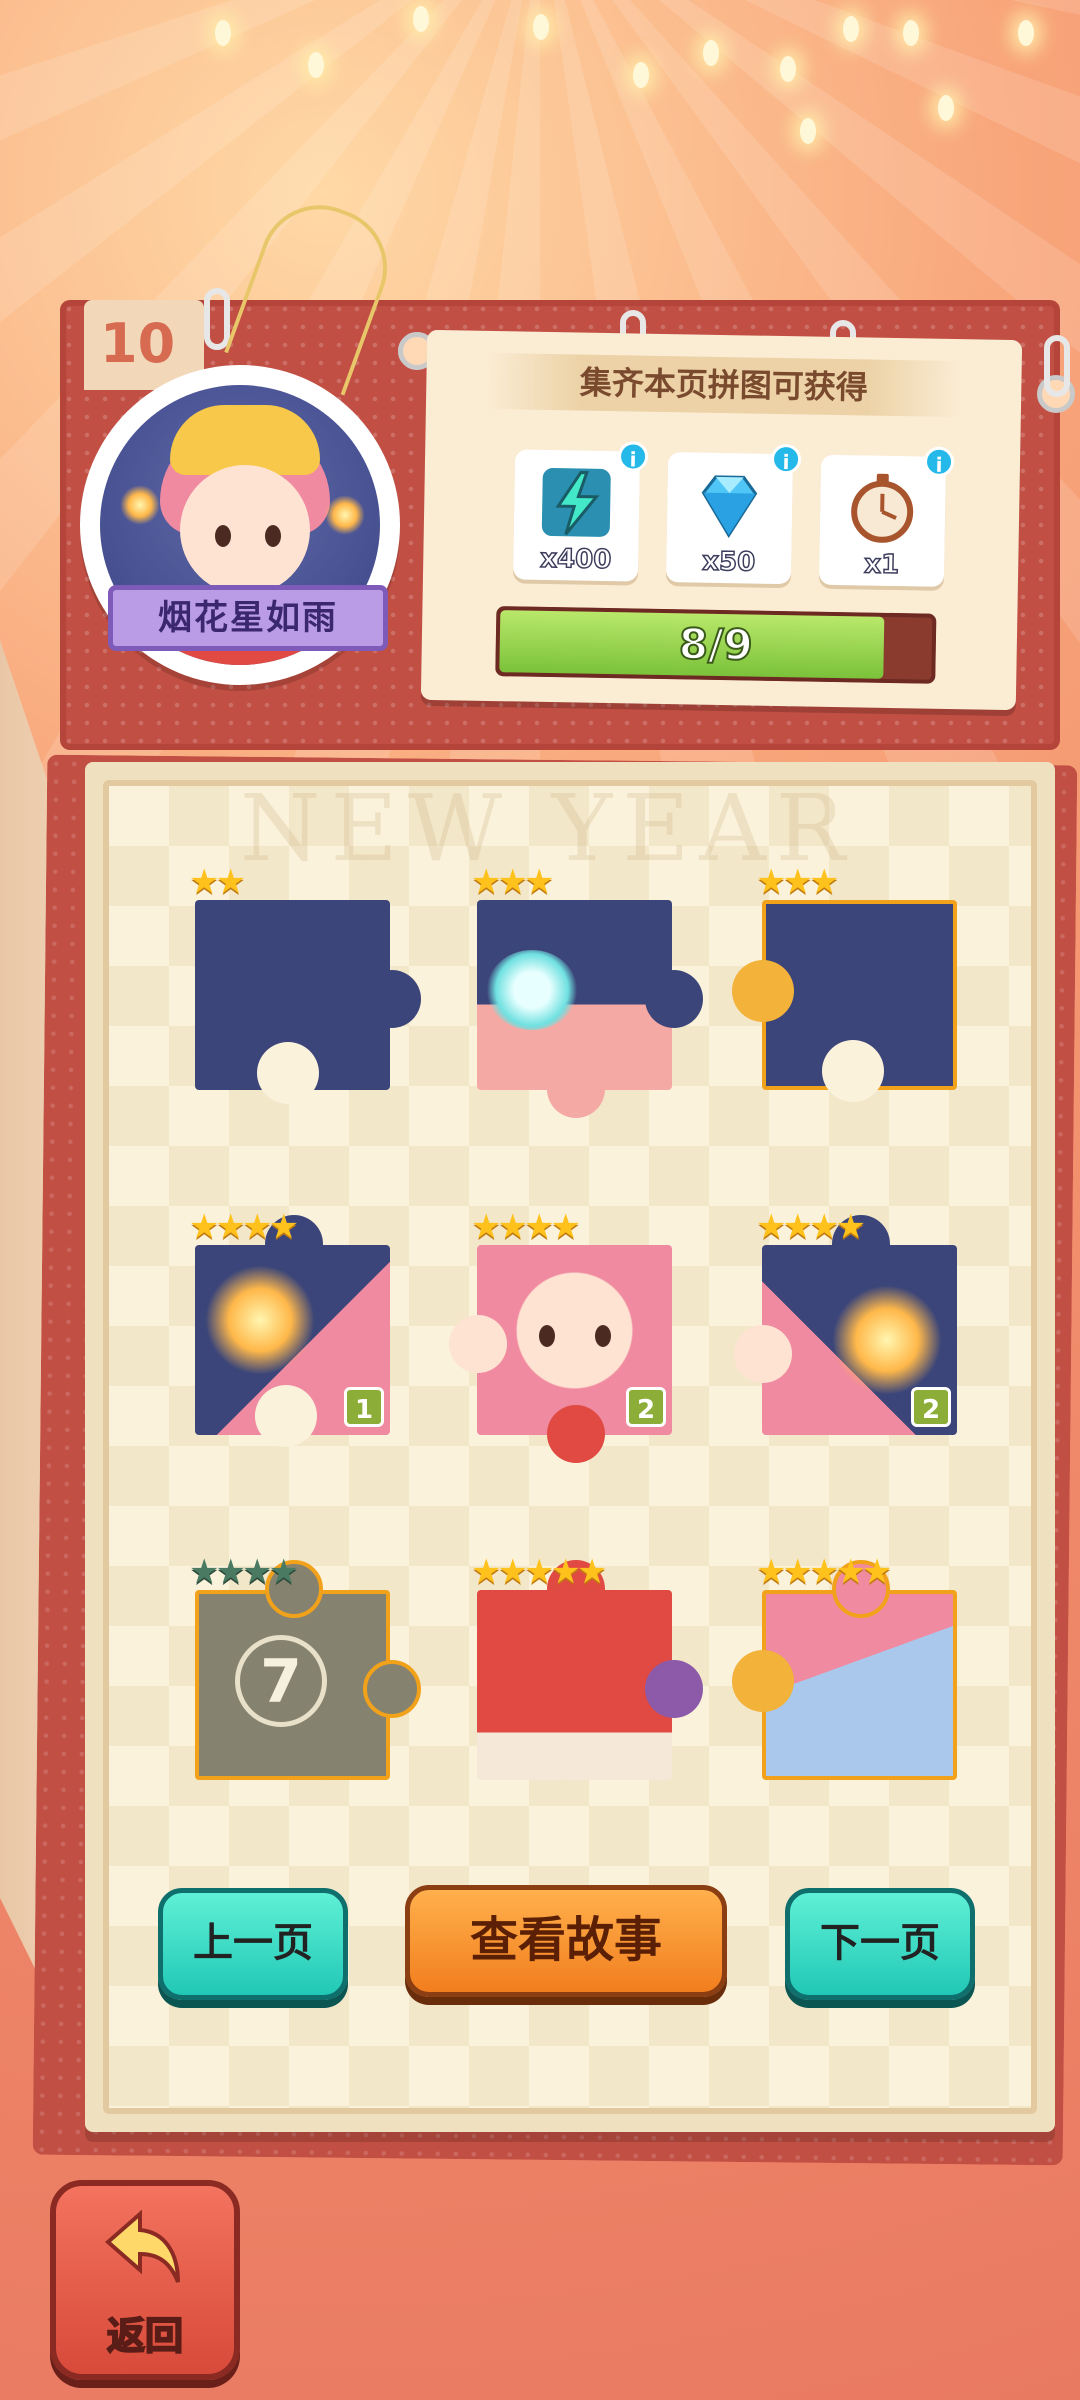  What do you see at coordinates (217, 882) in the screenshot?
I see `star-rating: ★★` at bounding box center [217, 882].